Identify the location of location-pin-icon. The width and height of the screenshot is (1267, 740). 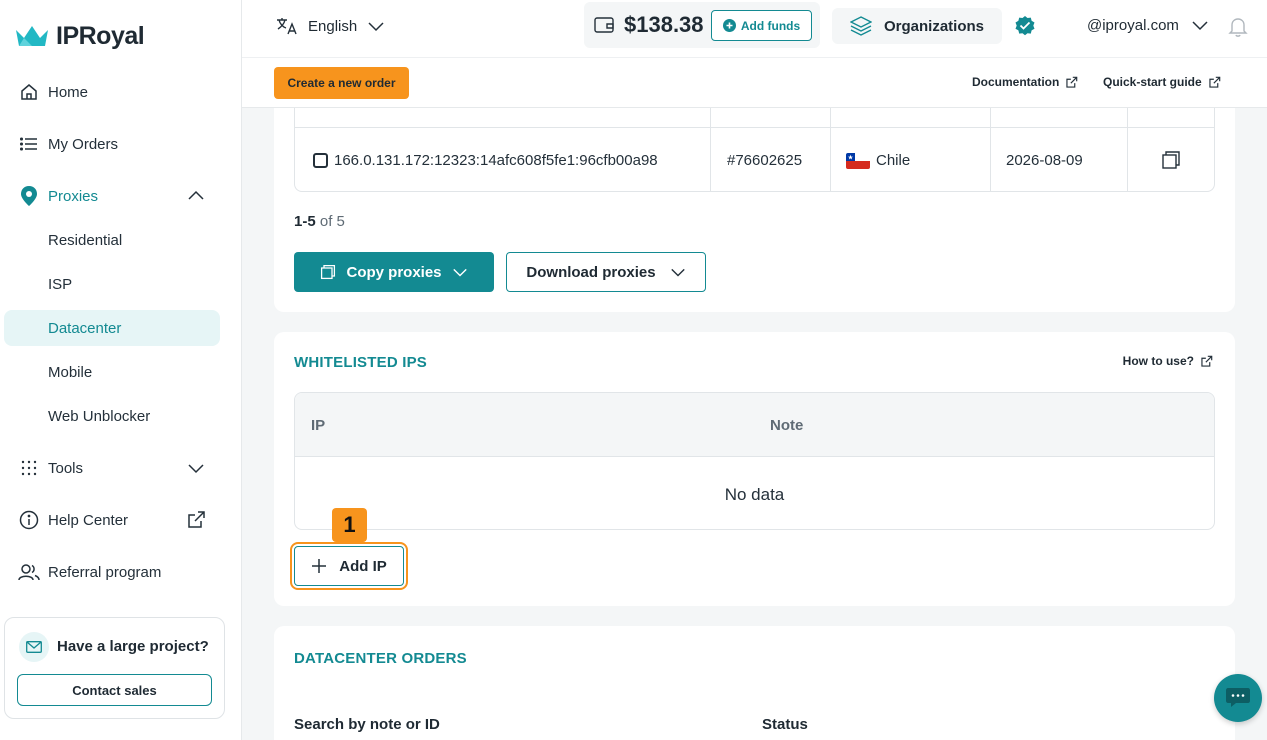
(29, 196).